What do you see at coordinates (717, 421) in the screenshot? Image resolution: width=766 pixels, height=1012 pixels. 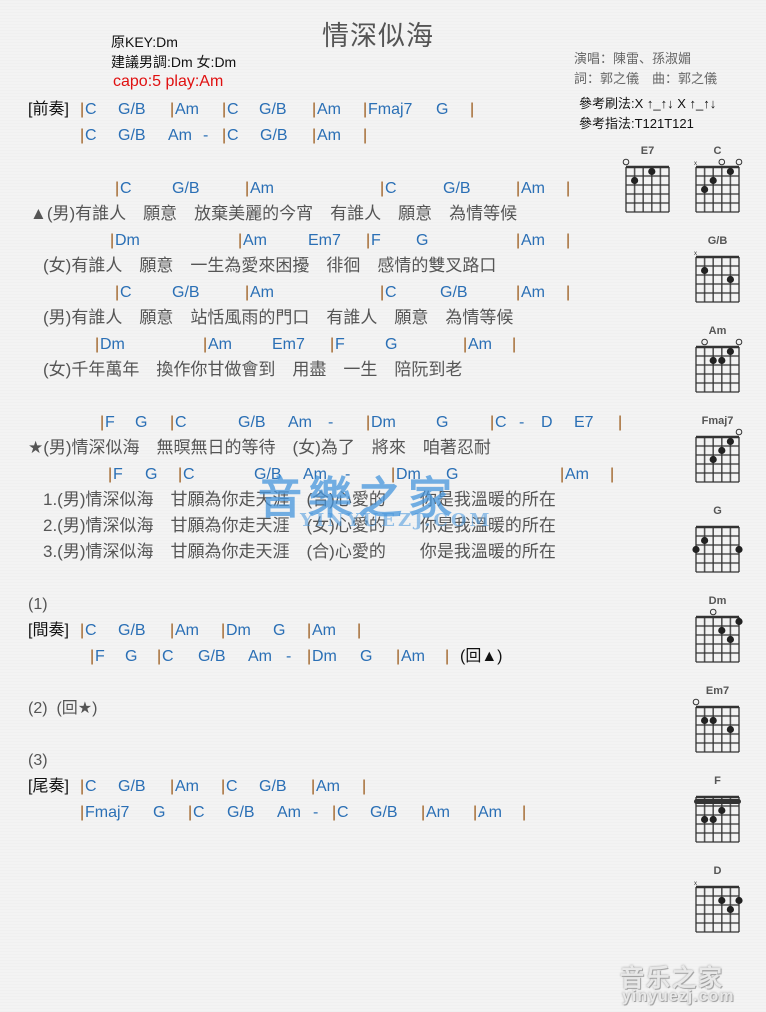 I see `chord-diagram-label: Fmaj7` at bounding box center [717, 421].